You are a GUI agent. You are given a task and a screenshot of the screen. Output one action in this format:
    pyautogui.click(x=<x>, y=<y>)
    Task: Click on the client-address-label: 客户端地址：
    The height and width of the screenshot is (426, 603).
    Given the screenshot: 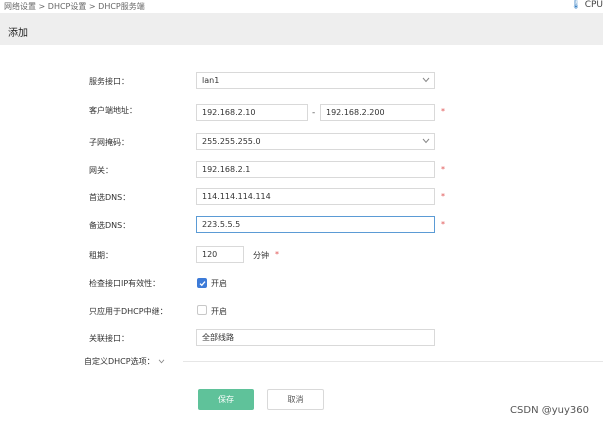 What is the action you would take?
    pyautogui.click(x=113, y=110)
    